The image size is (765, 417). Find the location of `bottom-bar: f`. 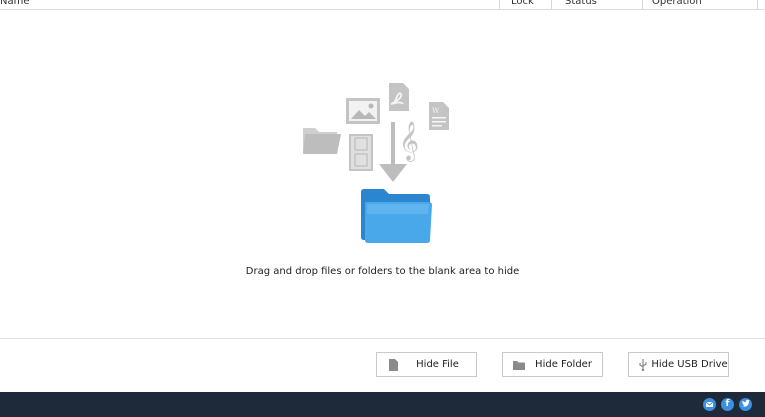

bottom-bar: f is located at coordinates (382, 404).